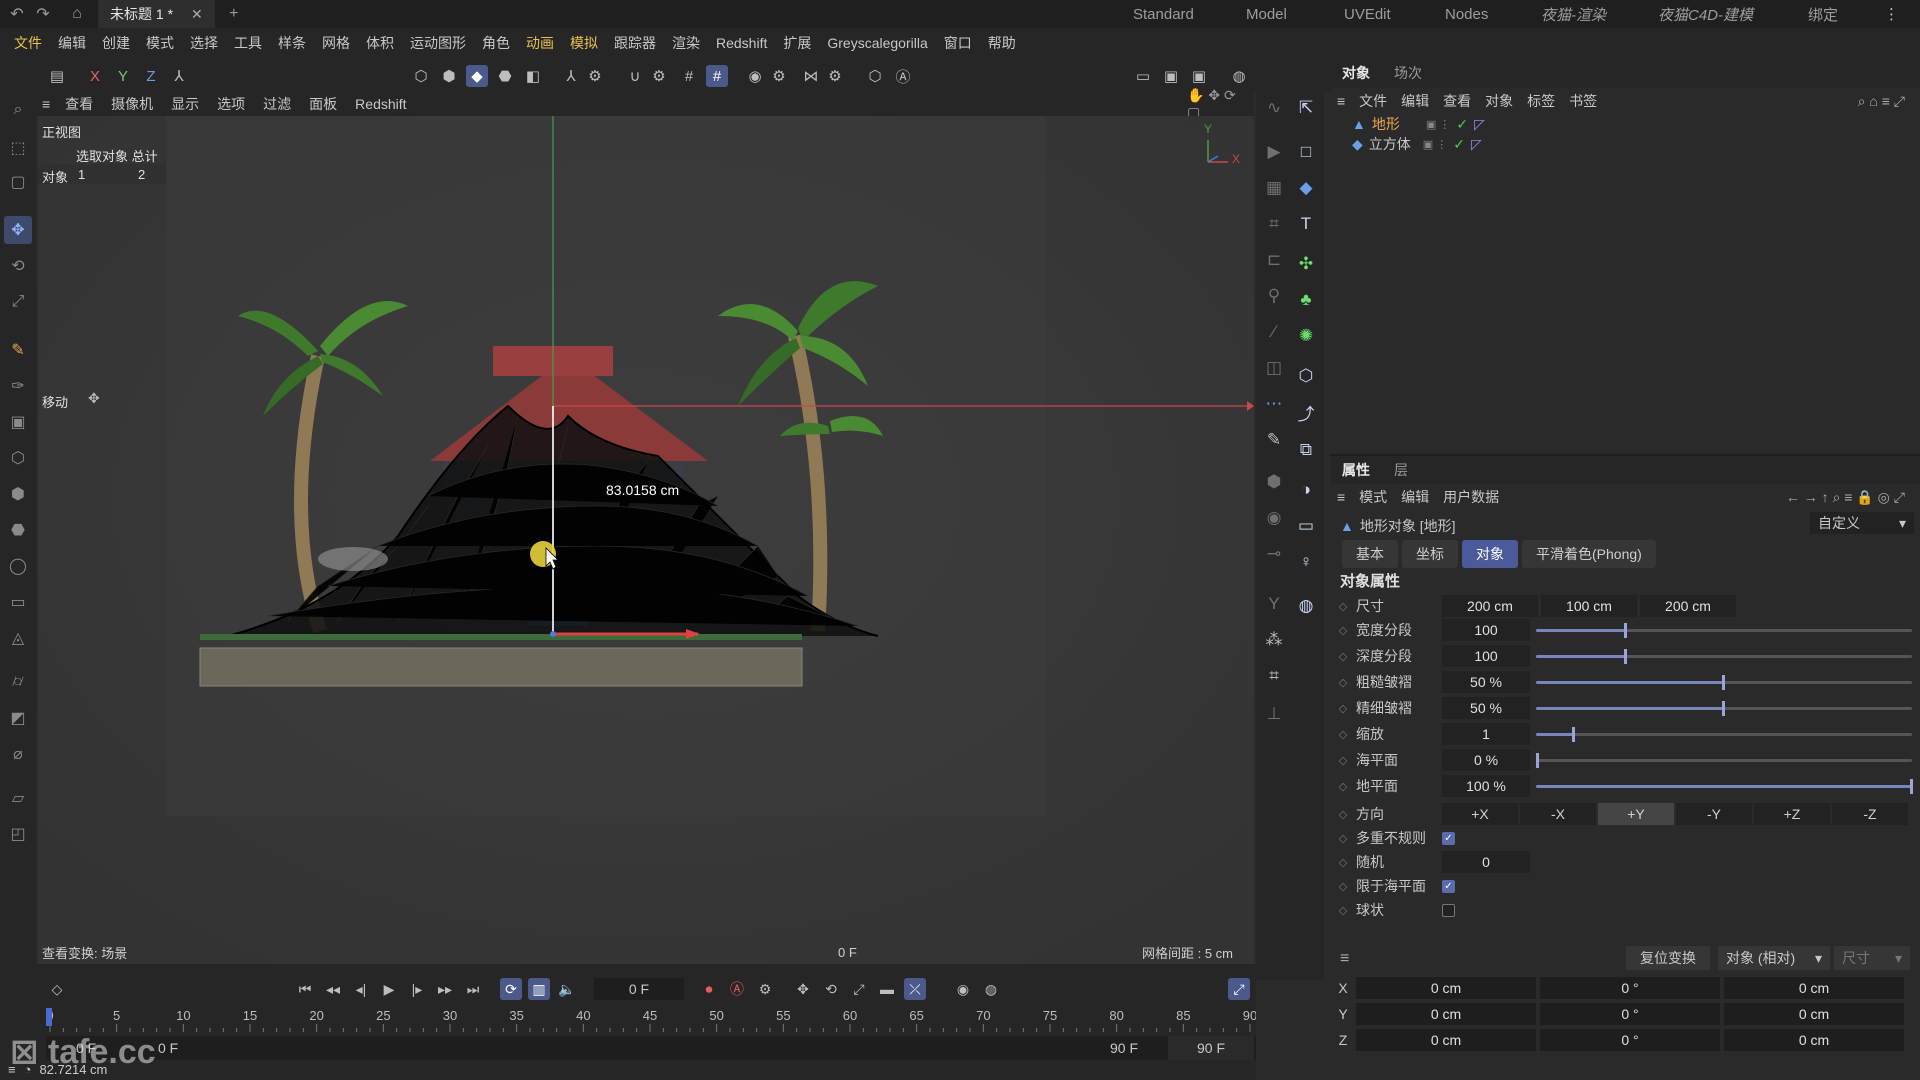 Image resolution: width=1920 pixels, height=1080 pixels. Describe the element at coordinates (18, 682) in the screenshot. I see `cylinder-icon: ⌭` at that location.